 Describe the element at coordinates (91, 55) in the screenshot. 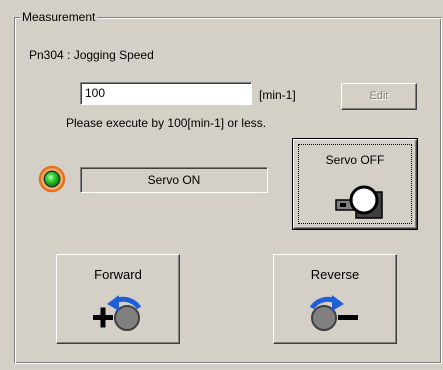

I see `parameter-label: Pn304 : Jogging Speed` at that location.